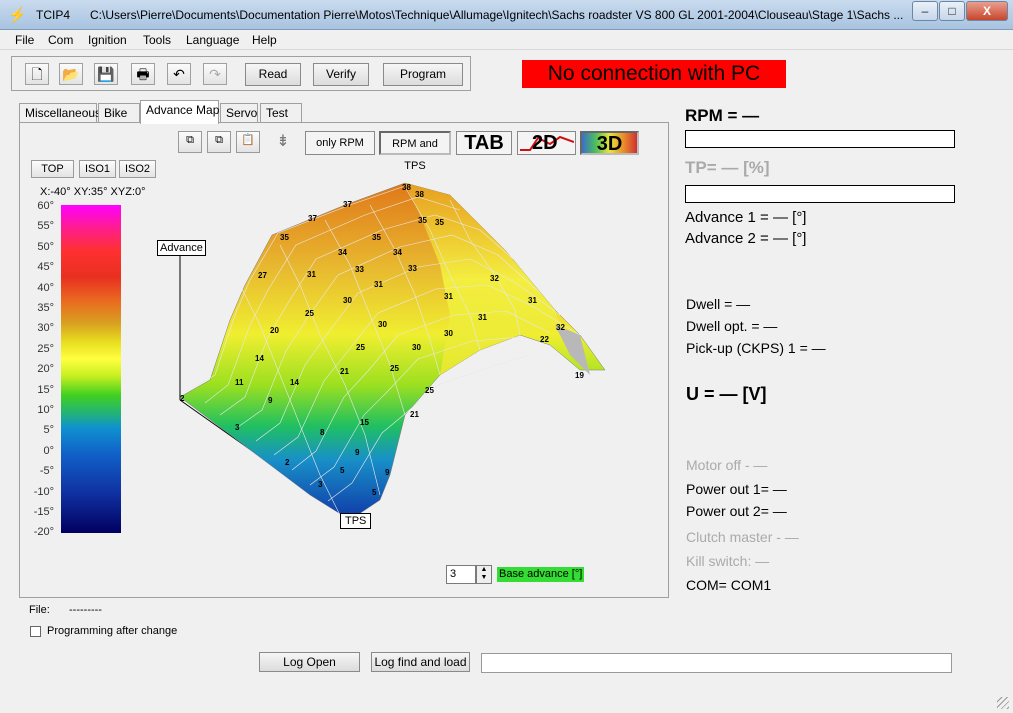 The width and height of the screenshot is (1013, 713). Describe the element at coordinates (609, 143) in the screenshot. I see `3d-view-button: 3D` at that location.